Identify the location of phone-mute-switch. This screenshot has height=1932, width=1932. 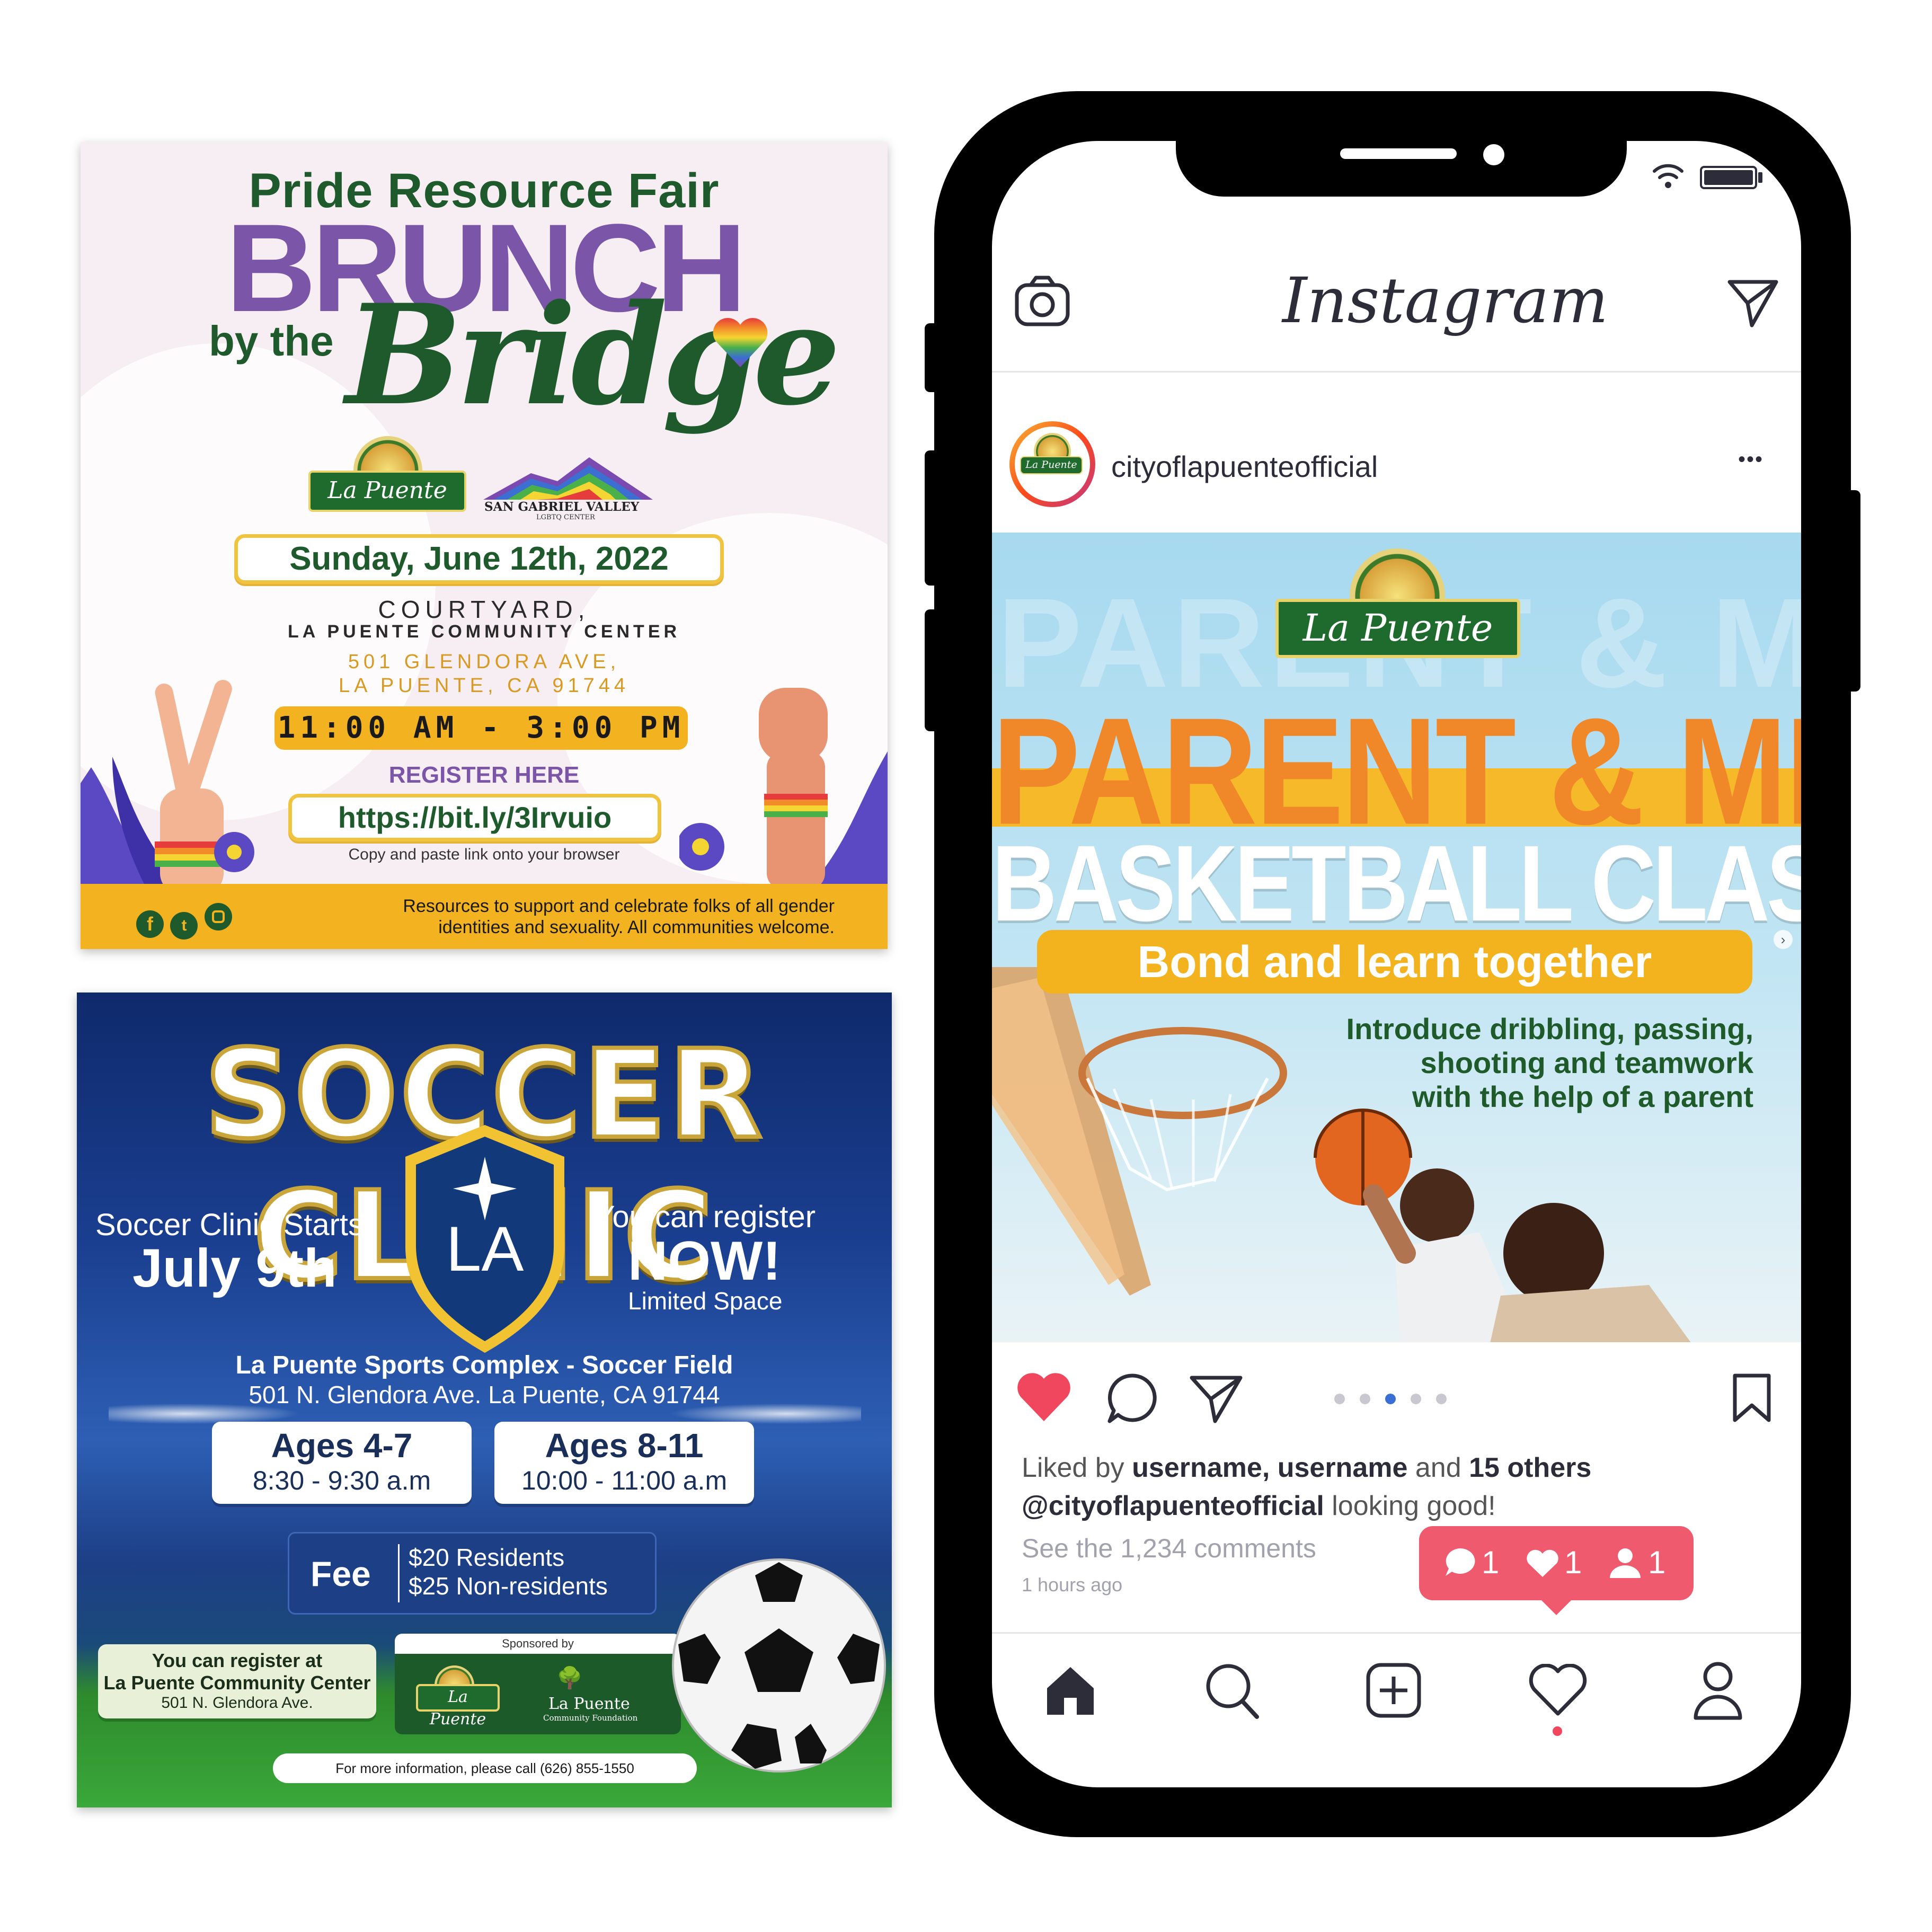
(933, 357).